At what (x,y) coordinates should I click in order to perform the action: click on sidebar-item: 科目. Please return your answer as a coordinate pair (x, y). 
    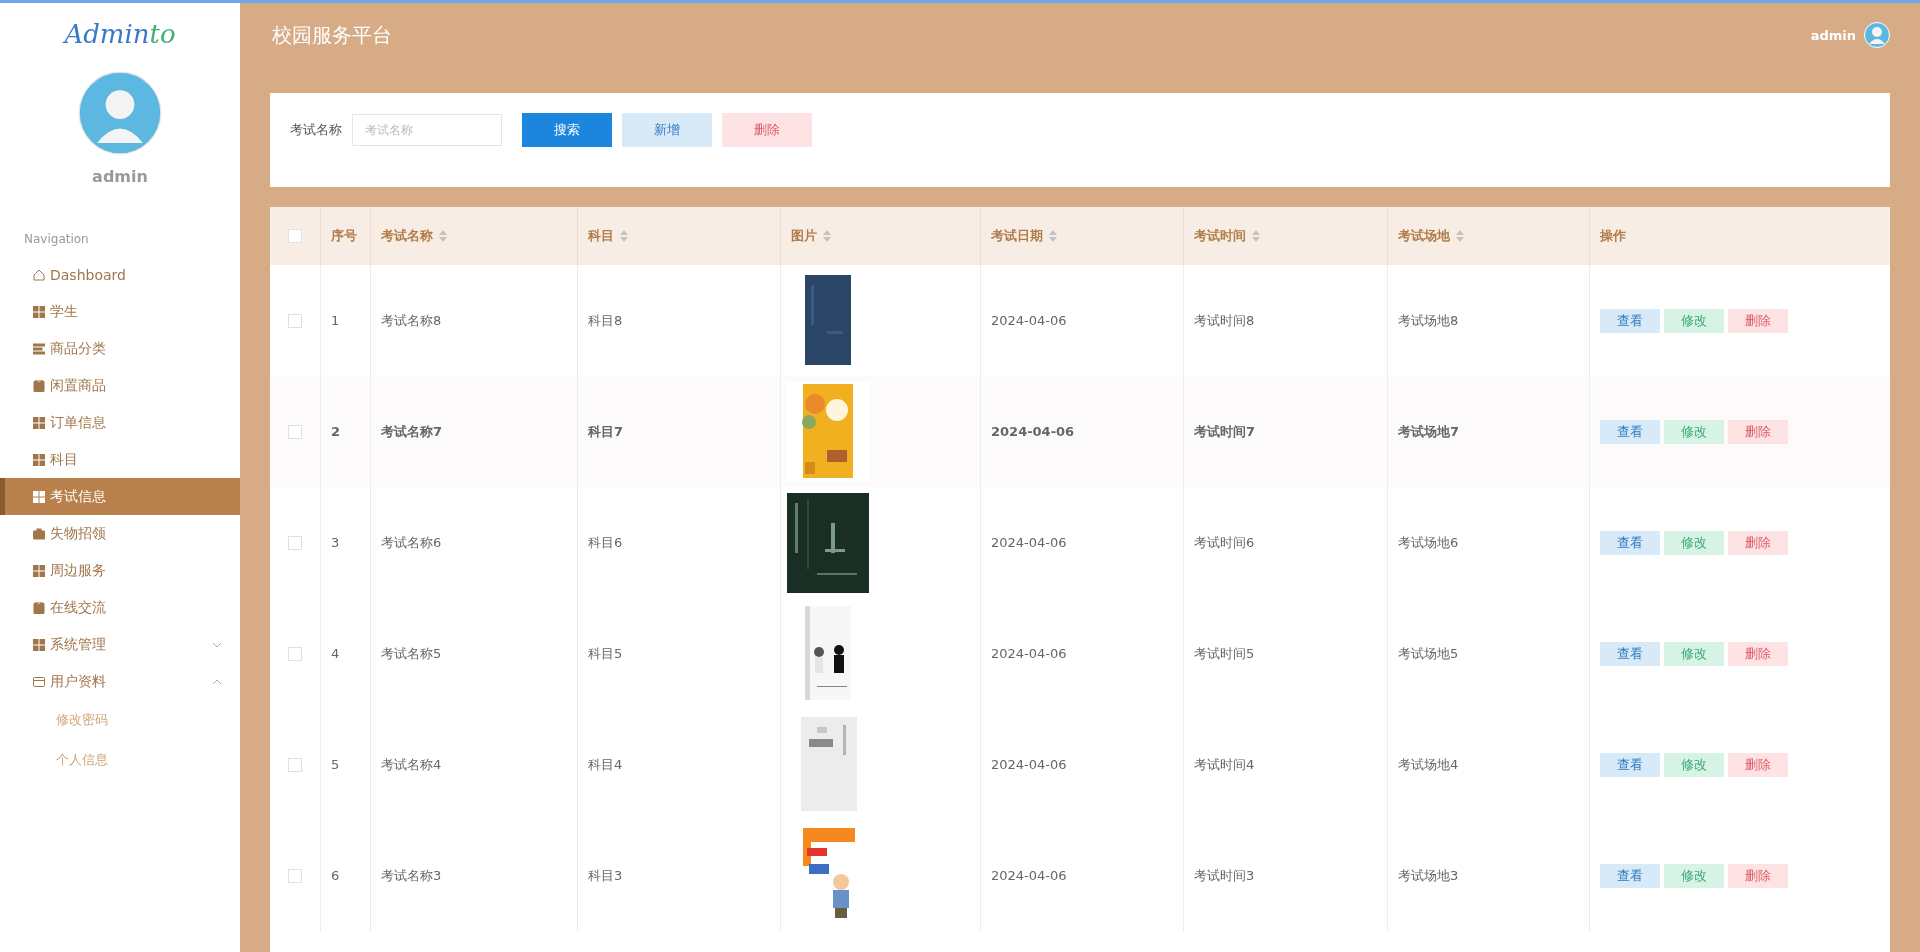
    Looking at the image, I should click on (120, 459).